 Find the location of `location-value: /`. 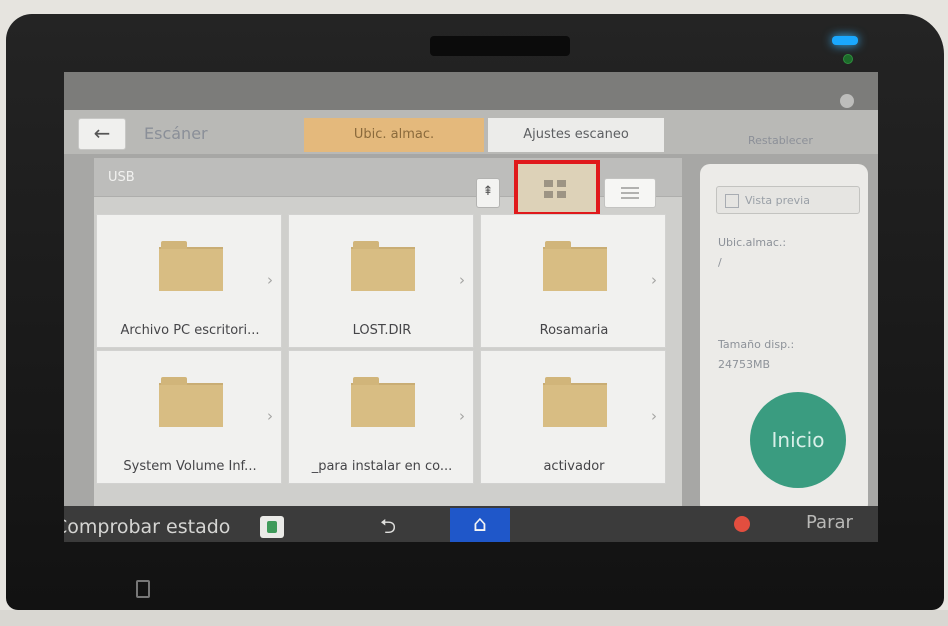

location-value: / is located at coordinates (720, 262).